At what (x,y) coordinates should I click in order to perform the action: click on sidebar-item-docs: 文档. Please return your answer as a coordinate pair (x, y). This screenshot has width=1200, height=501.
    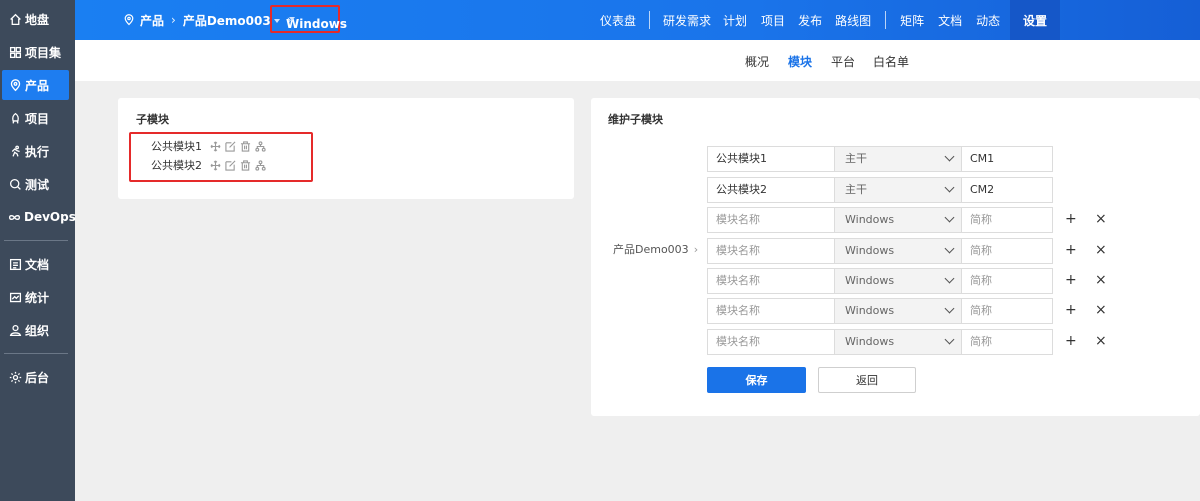
    Looking at the image, I should click on (35, 264).